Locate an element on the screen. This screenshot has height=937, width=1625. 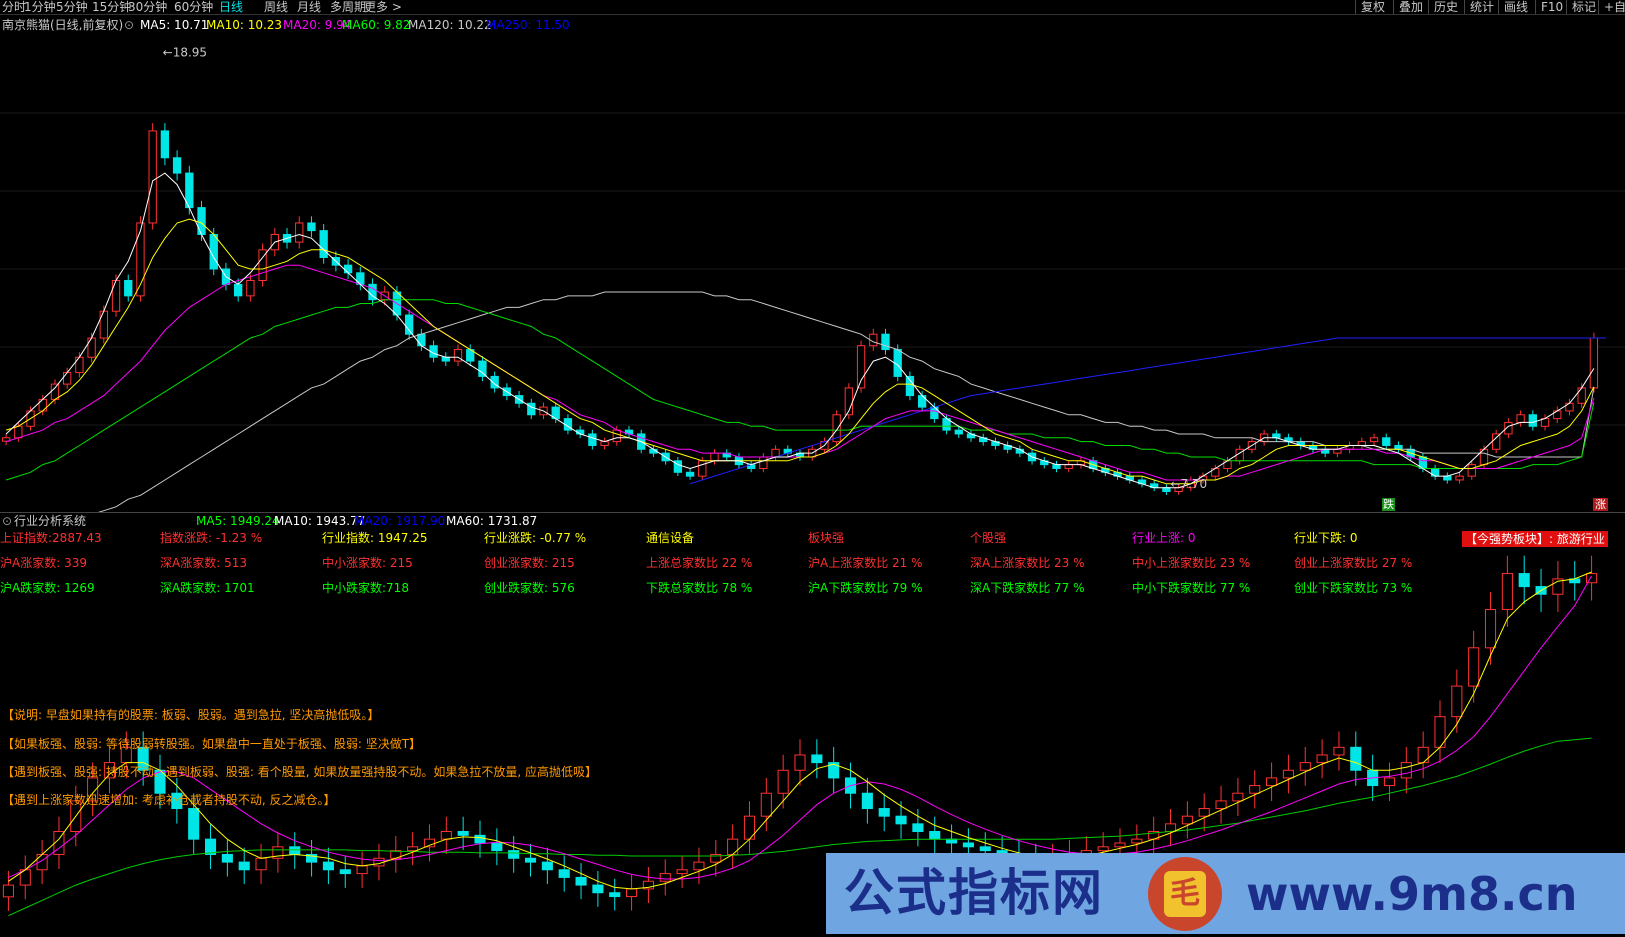
stat-cell: 深A上涨家数比 23 % is located at coordinates (1027, 563).